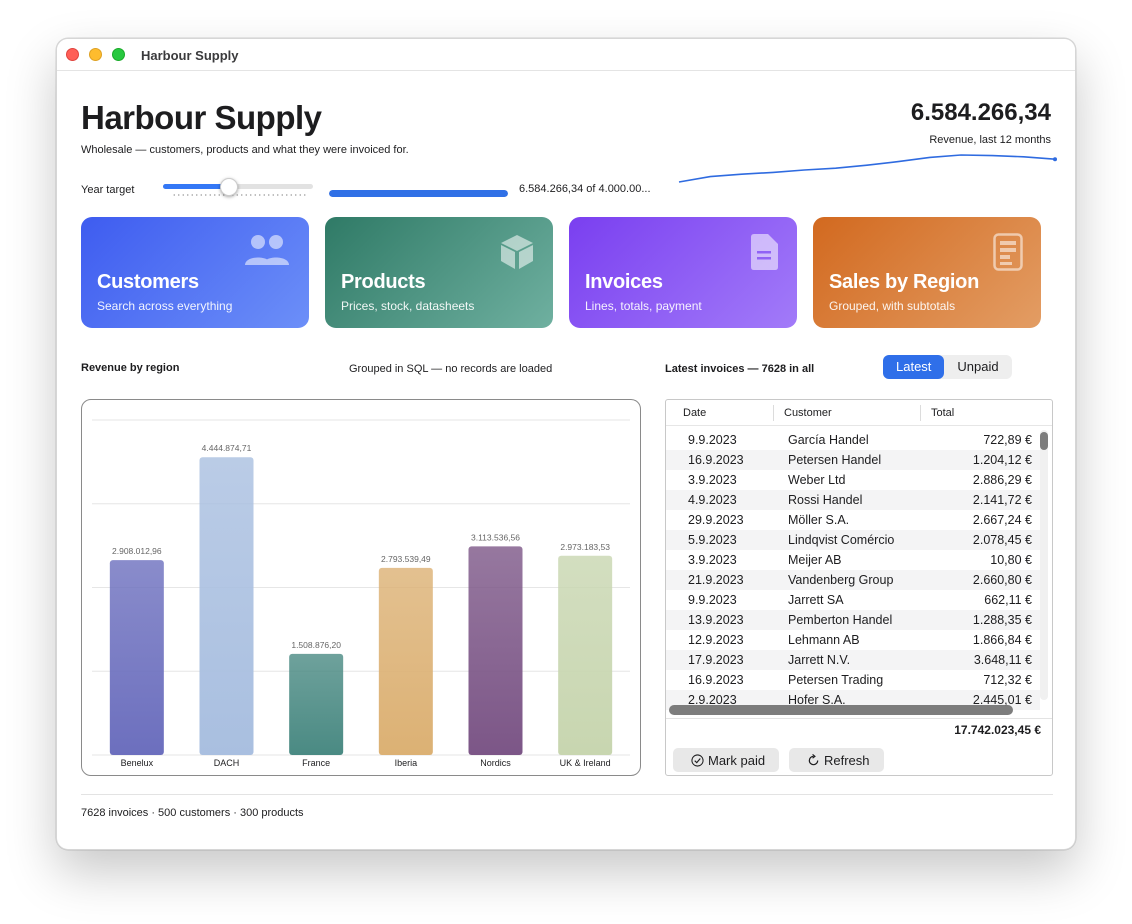 The image size is (1132, 924). What do you see at coordinates (495, 650) in the screenshot?
I see `bar-nordics` at bounding box center [495, 650].